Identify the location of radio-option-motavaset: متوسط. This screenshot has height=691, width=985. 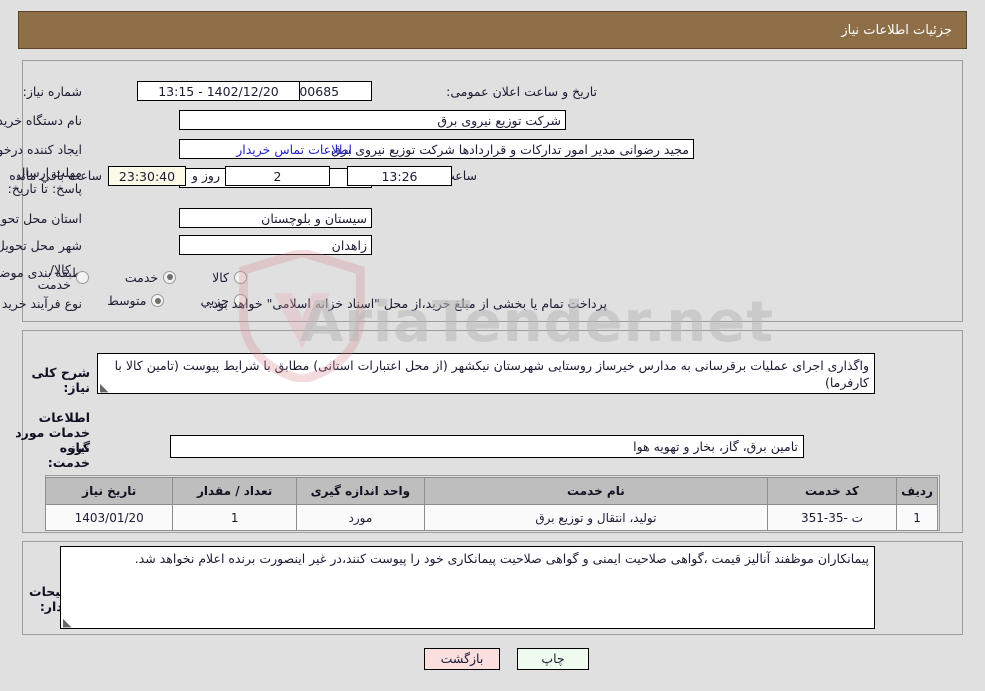
(136, 300).